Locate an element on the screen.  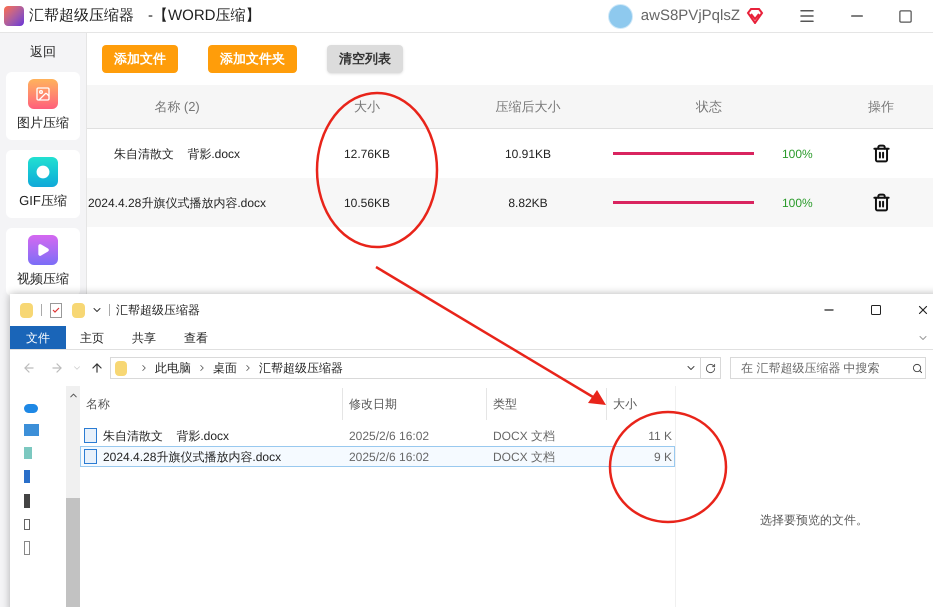
ribbon-tab: 文件 is located at coordinates (38, 337).